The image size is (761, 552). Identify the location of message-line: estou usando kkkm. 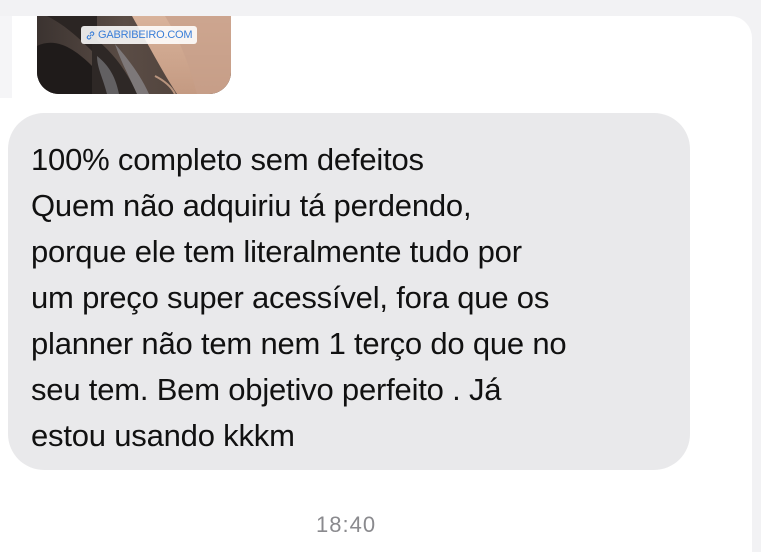
(163, 435).